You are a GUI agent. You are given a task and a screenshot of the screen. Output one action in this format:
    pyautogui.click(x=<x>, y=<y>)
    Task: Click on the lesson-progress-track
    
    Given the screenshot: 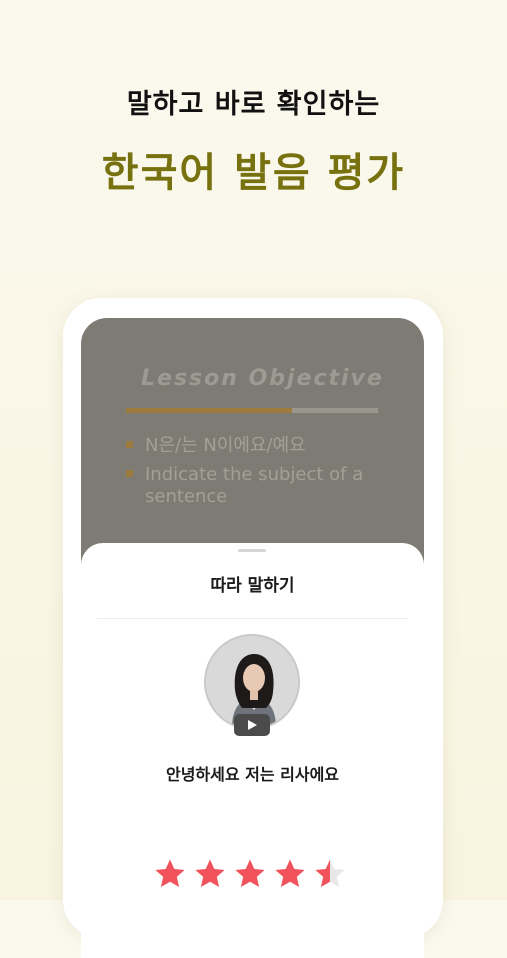 What is the action you would take?
    pyautogui.click(x=252, y=410)
    